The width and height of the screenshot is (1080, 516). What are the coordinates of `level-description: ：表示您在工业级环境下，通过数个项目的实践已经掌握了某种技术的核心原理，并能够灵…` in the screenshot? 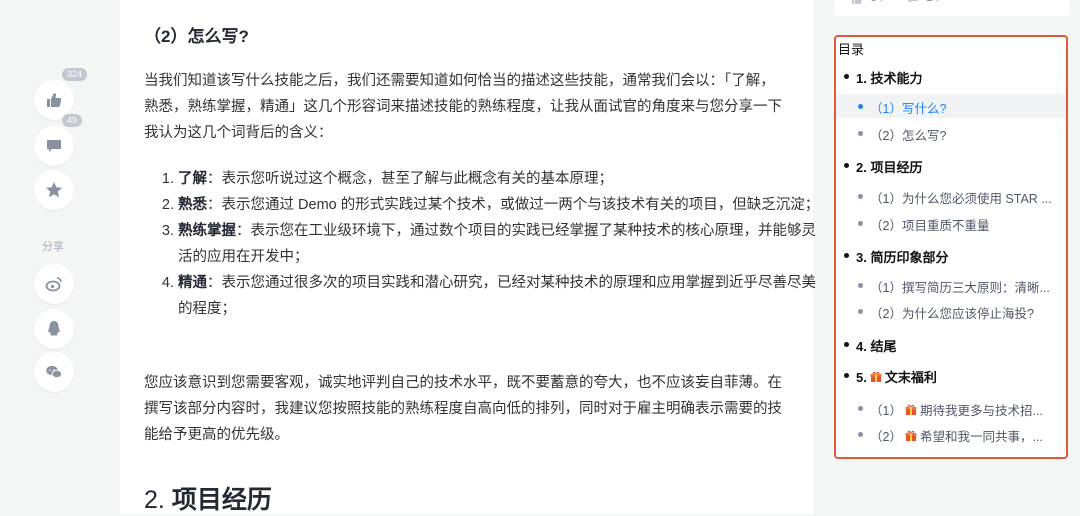 It's located at (497, 244).